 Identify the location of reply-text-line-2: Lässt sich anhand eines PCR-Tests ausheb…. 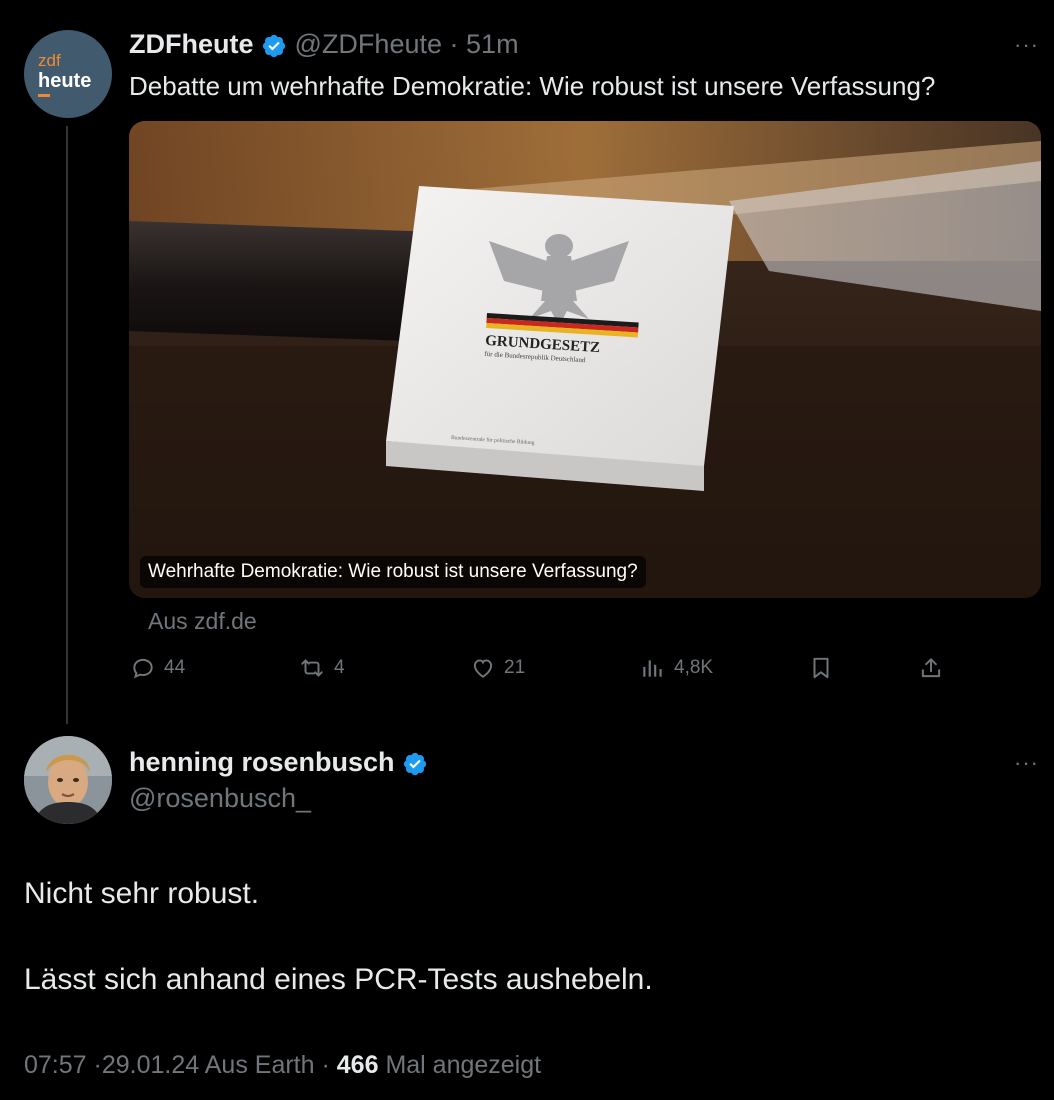
(338, 979).